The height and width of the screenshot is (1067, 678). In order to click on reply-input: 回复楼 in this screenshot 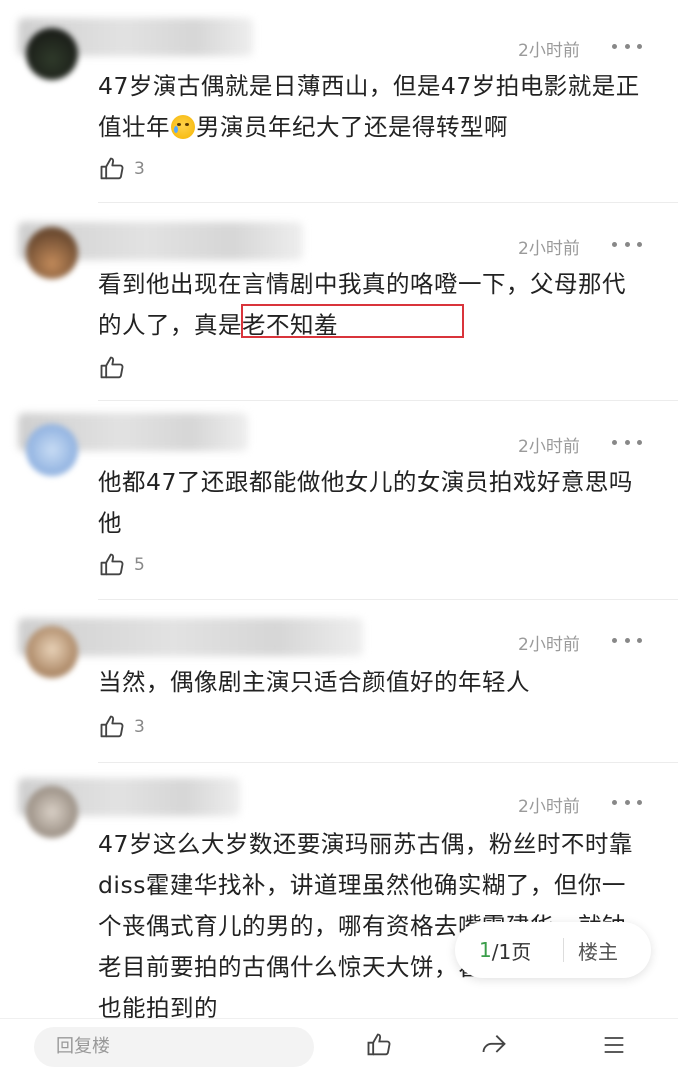, I will do `click(174, 1047)`.